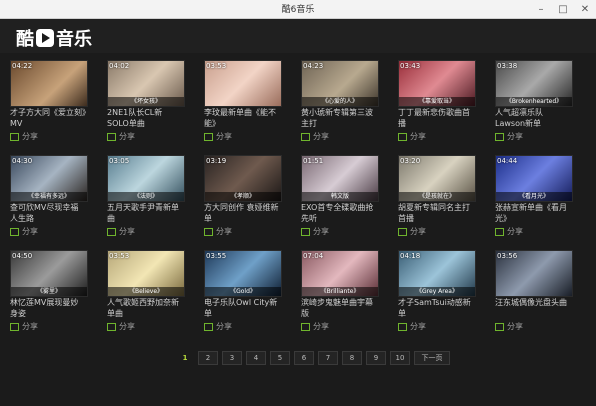  What do you see at coordinates (541, 9) in the screenshot?
I see `minimize-icon: –` at bounding box center [541, 9].